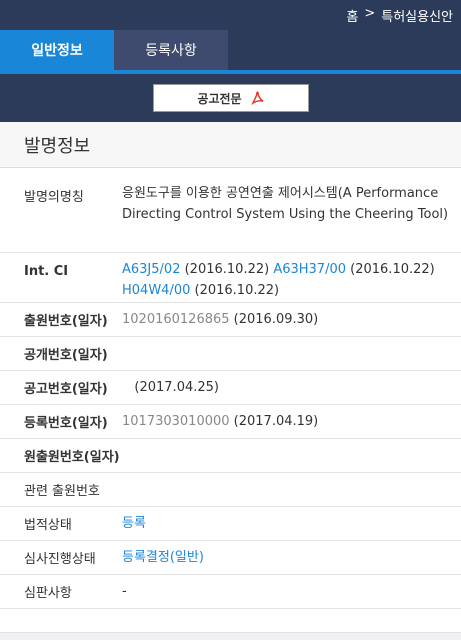 This screenshot has width=461, height=640. What do you see at coordinates (163, 557) in the screenshot?
I see `exam-status-link: 등록결정(일반)` at bounding box center [163, 557].